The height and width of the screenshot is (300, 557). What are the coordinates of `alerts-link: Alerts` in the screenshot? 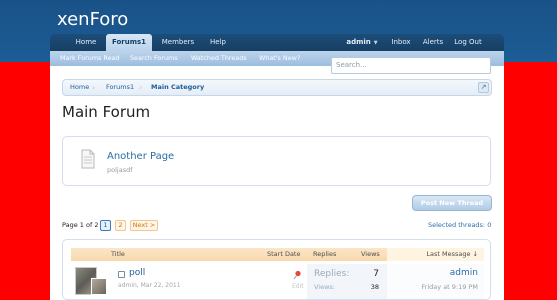 It's located at (433, 42).